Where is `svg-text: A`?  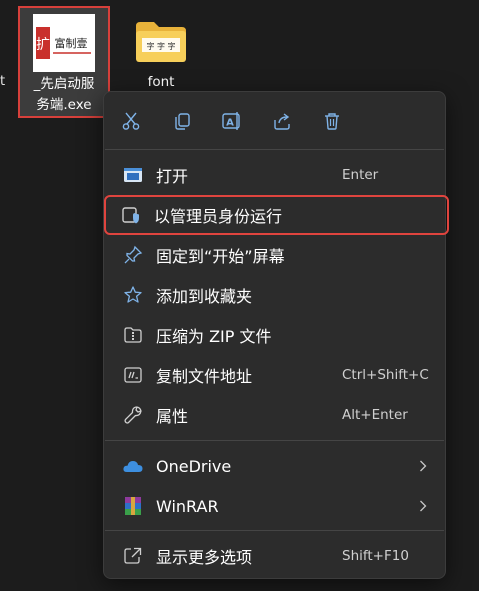 svg-text: A is located at coordinates (230, 123).